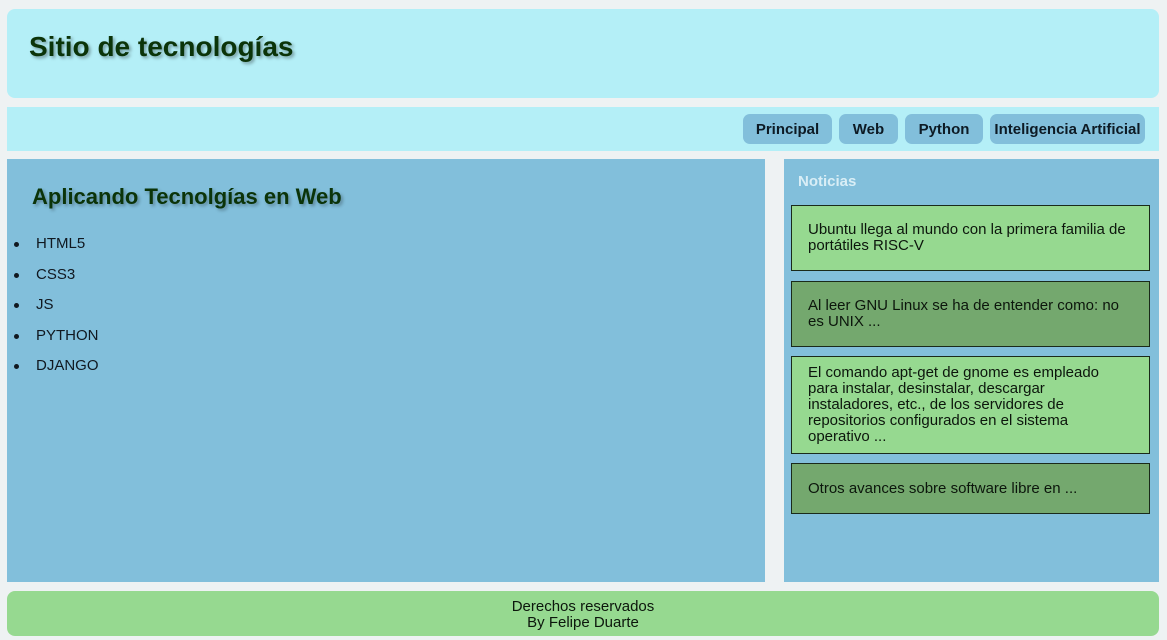 The image size is (1167, 640). I want to click on footer-author: By Felipe Duarte, so click(583, 622).